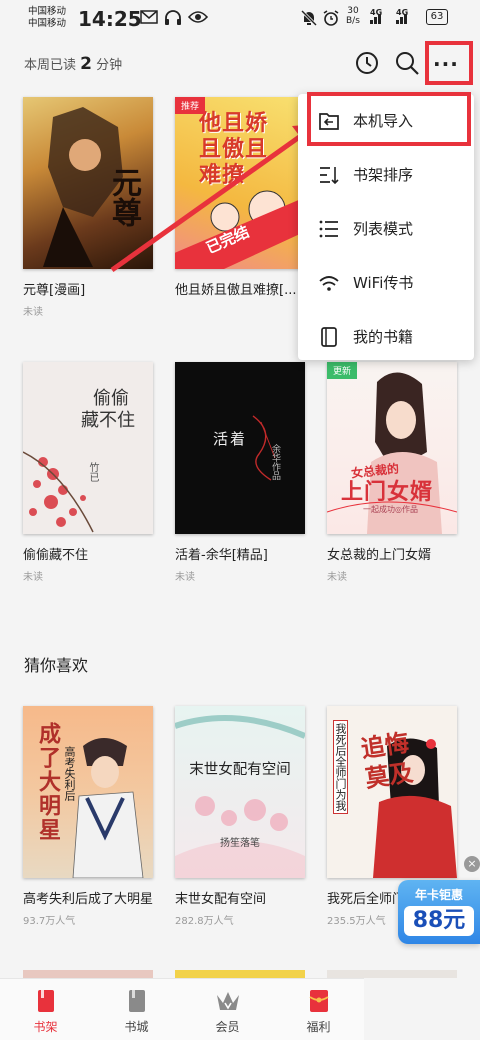  I want to click on cover-title: 成了大明星, so click(47, 782).